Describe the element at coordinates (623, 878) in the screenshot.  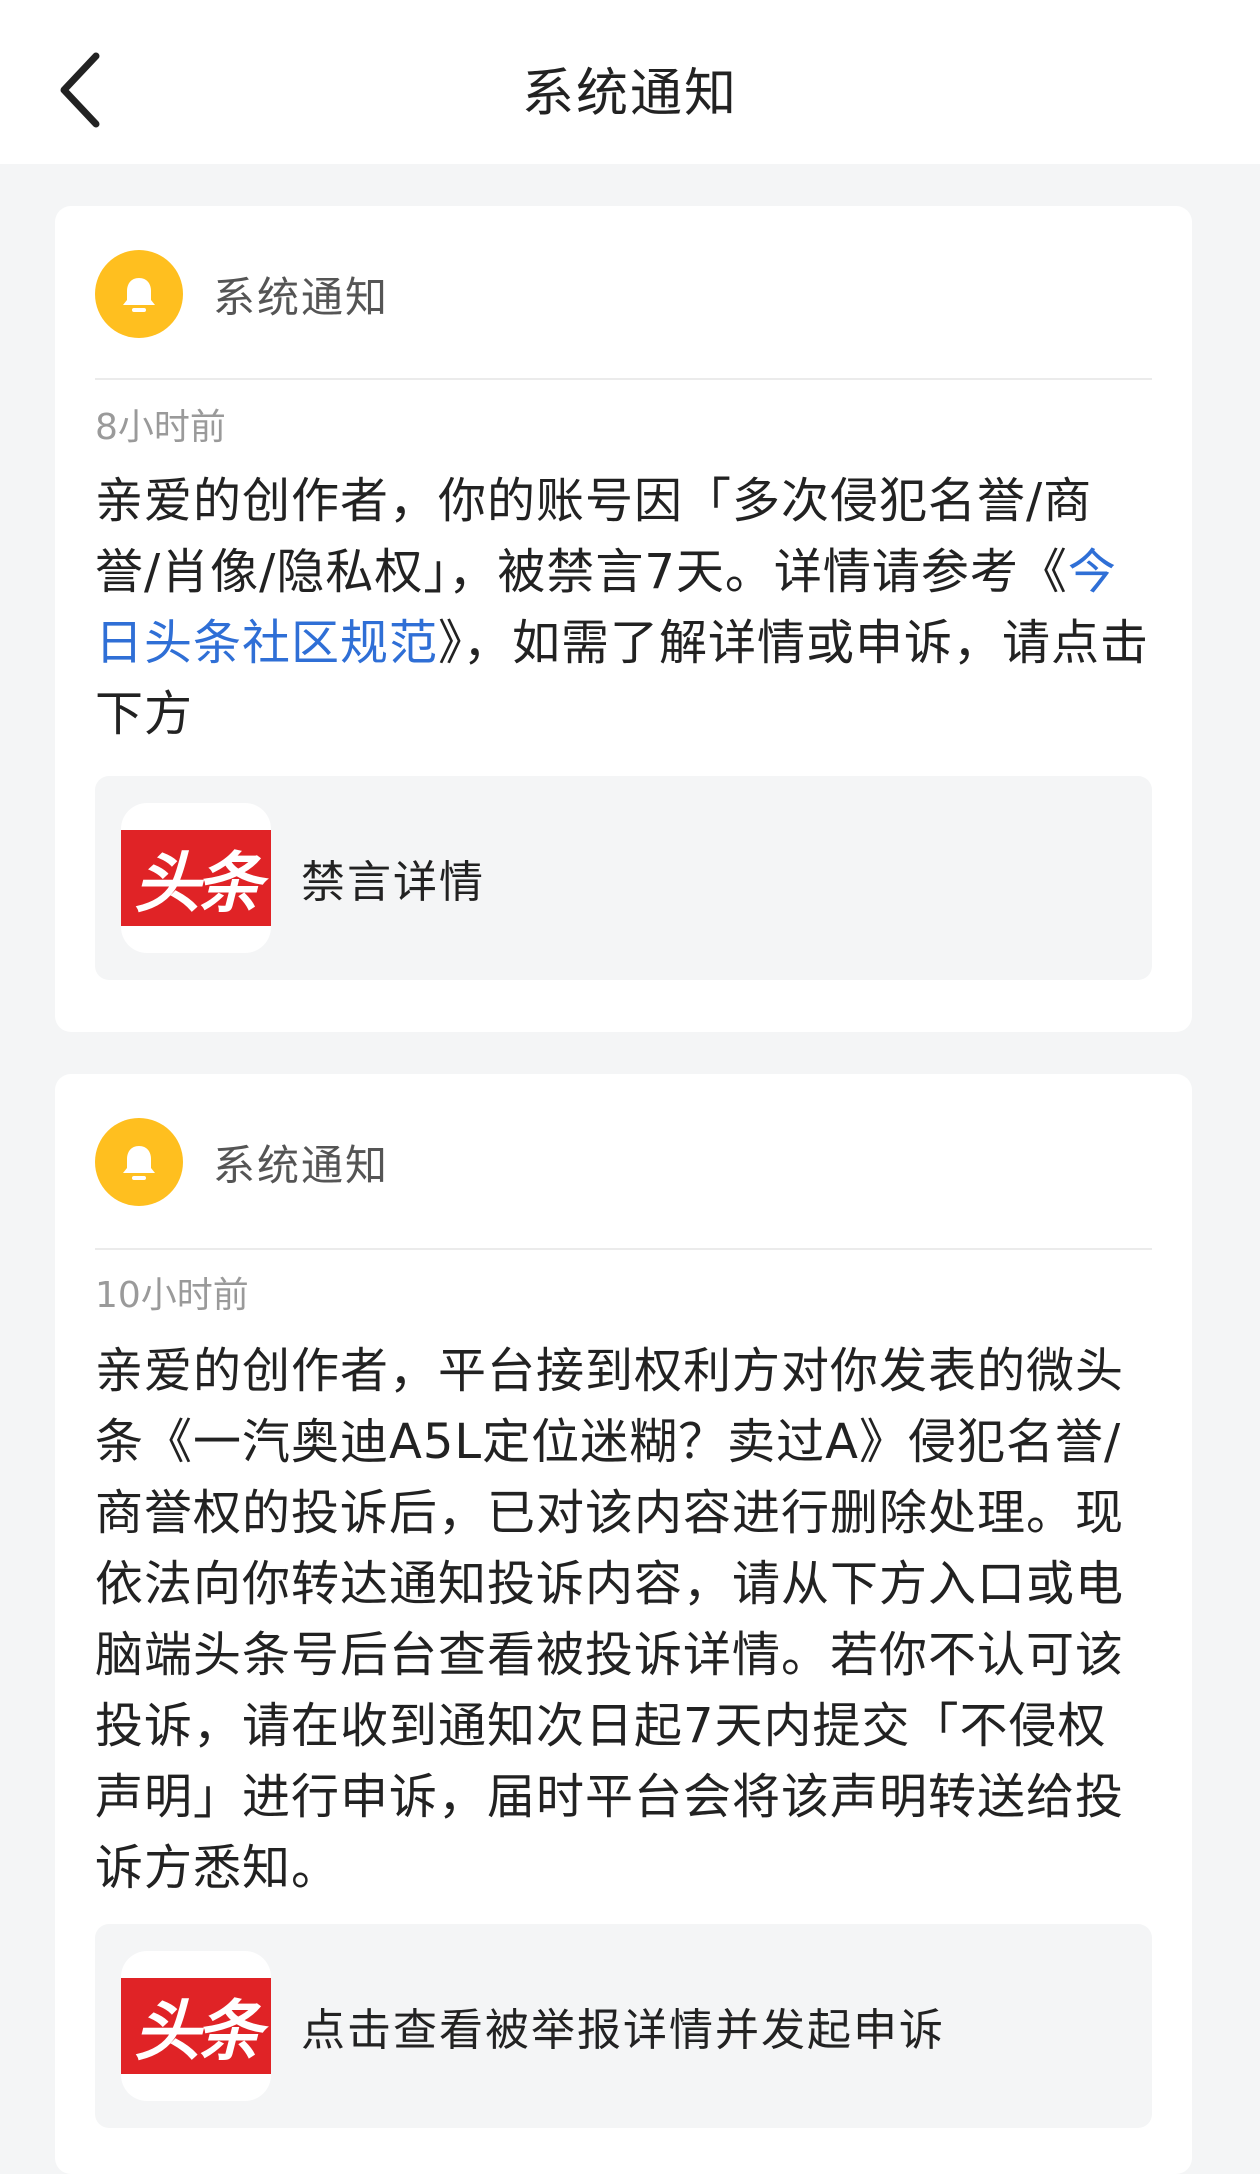
I see `mute-details-button: 头条 禁言详情` at that location.